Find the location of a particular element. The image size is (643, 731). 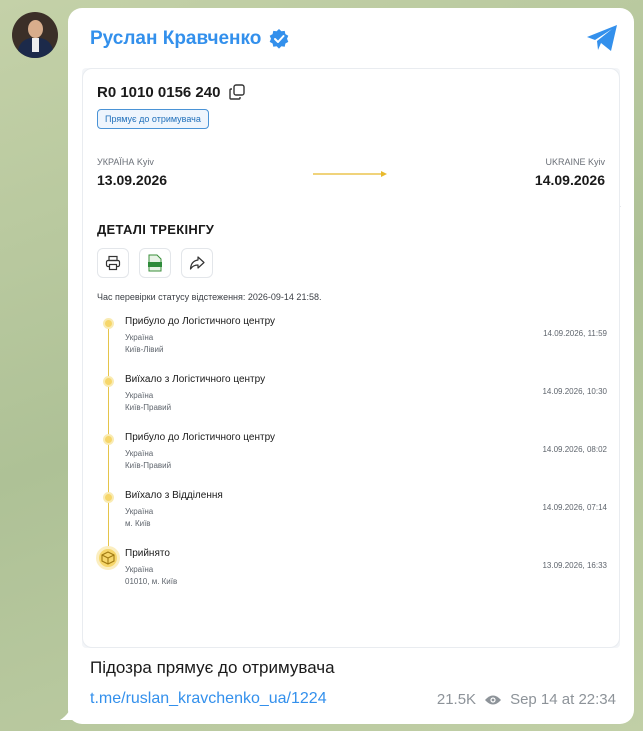

author-avatar is located at coordinates (35, 35).